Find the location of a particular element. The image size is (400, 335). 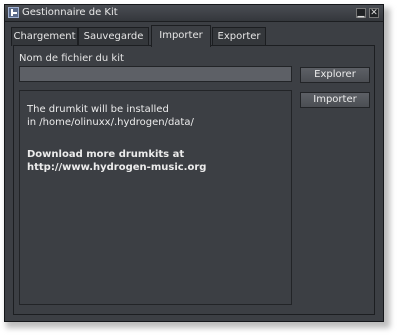

hydrogen-app-icon is located at coordinates (13, 12).